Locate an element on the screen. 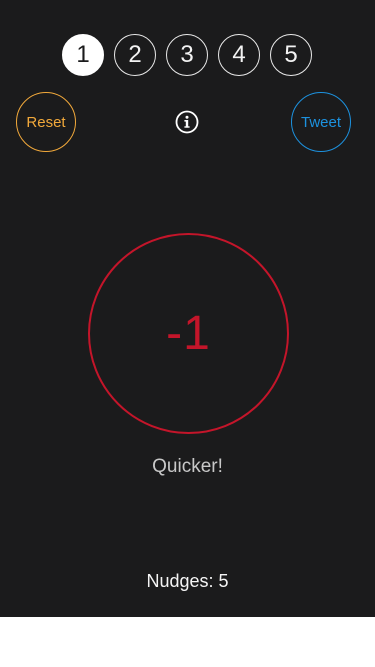 This screenshot has height=667, width=375. level-button-4: 4 is located at coordinates (239, 55).